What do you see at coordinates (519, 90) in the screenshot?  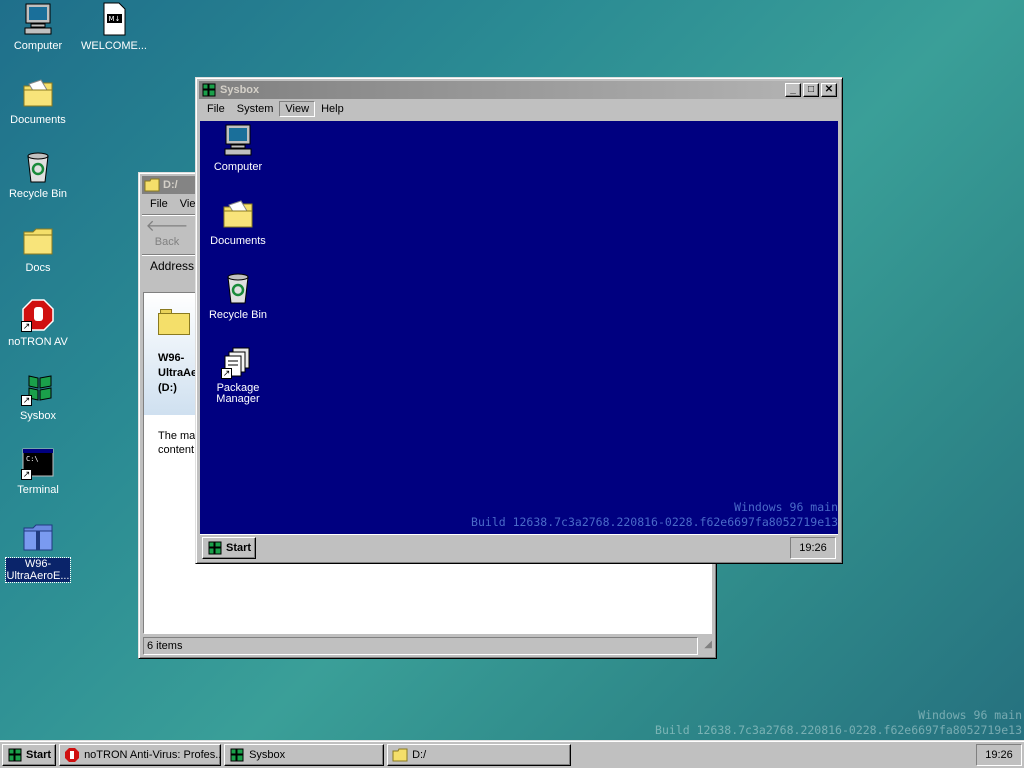 I see `sysbox-titlebar: Sysbox _ □ ✕` at bounding box center [519, 90].